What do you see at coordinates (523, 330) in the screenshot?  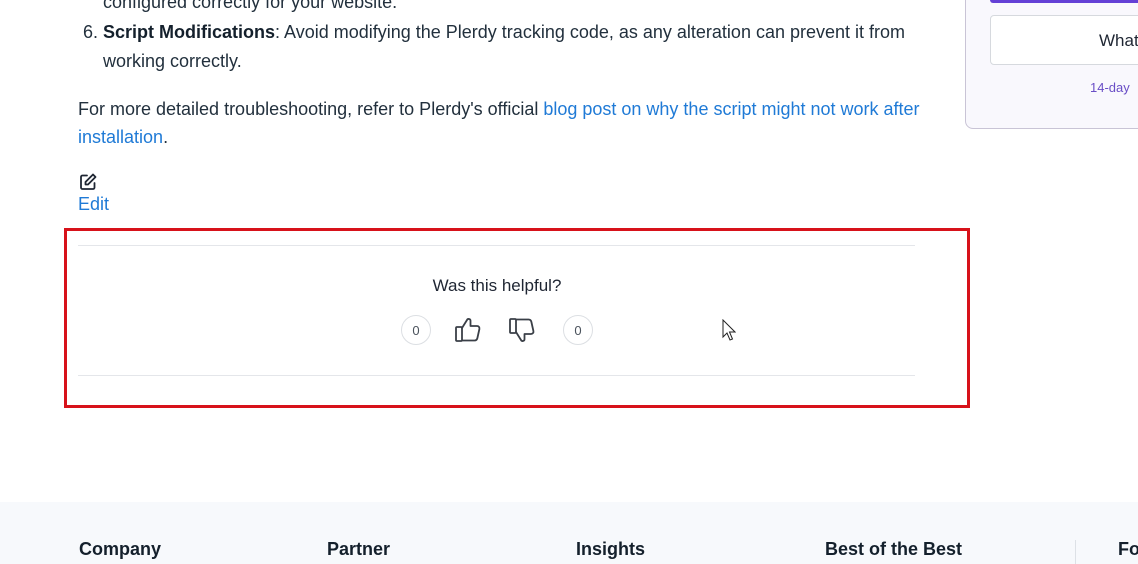 I see `thumbs-down-icon` at bounding box center [523, 330].